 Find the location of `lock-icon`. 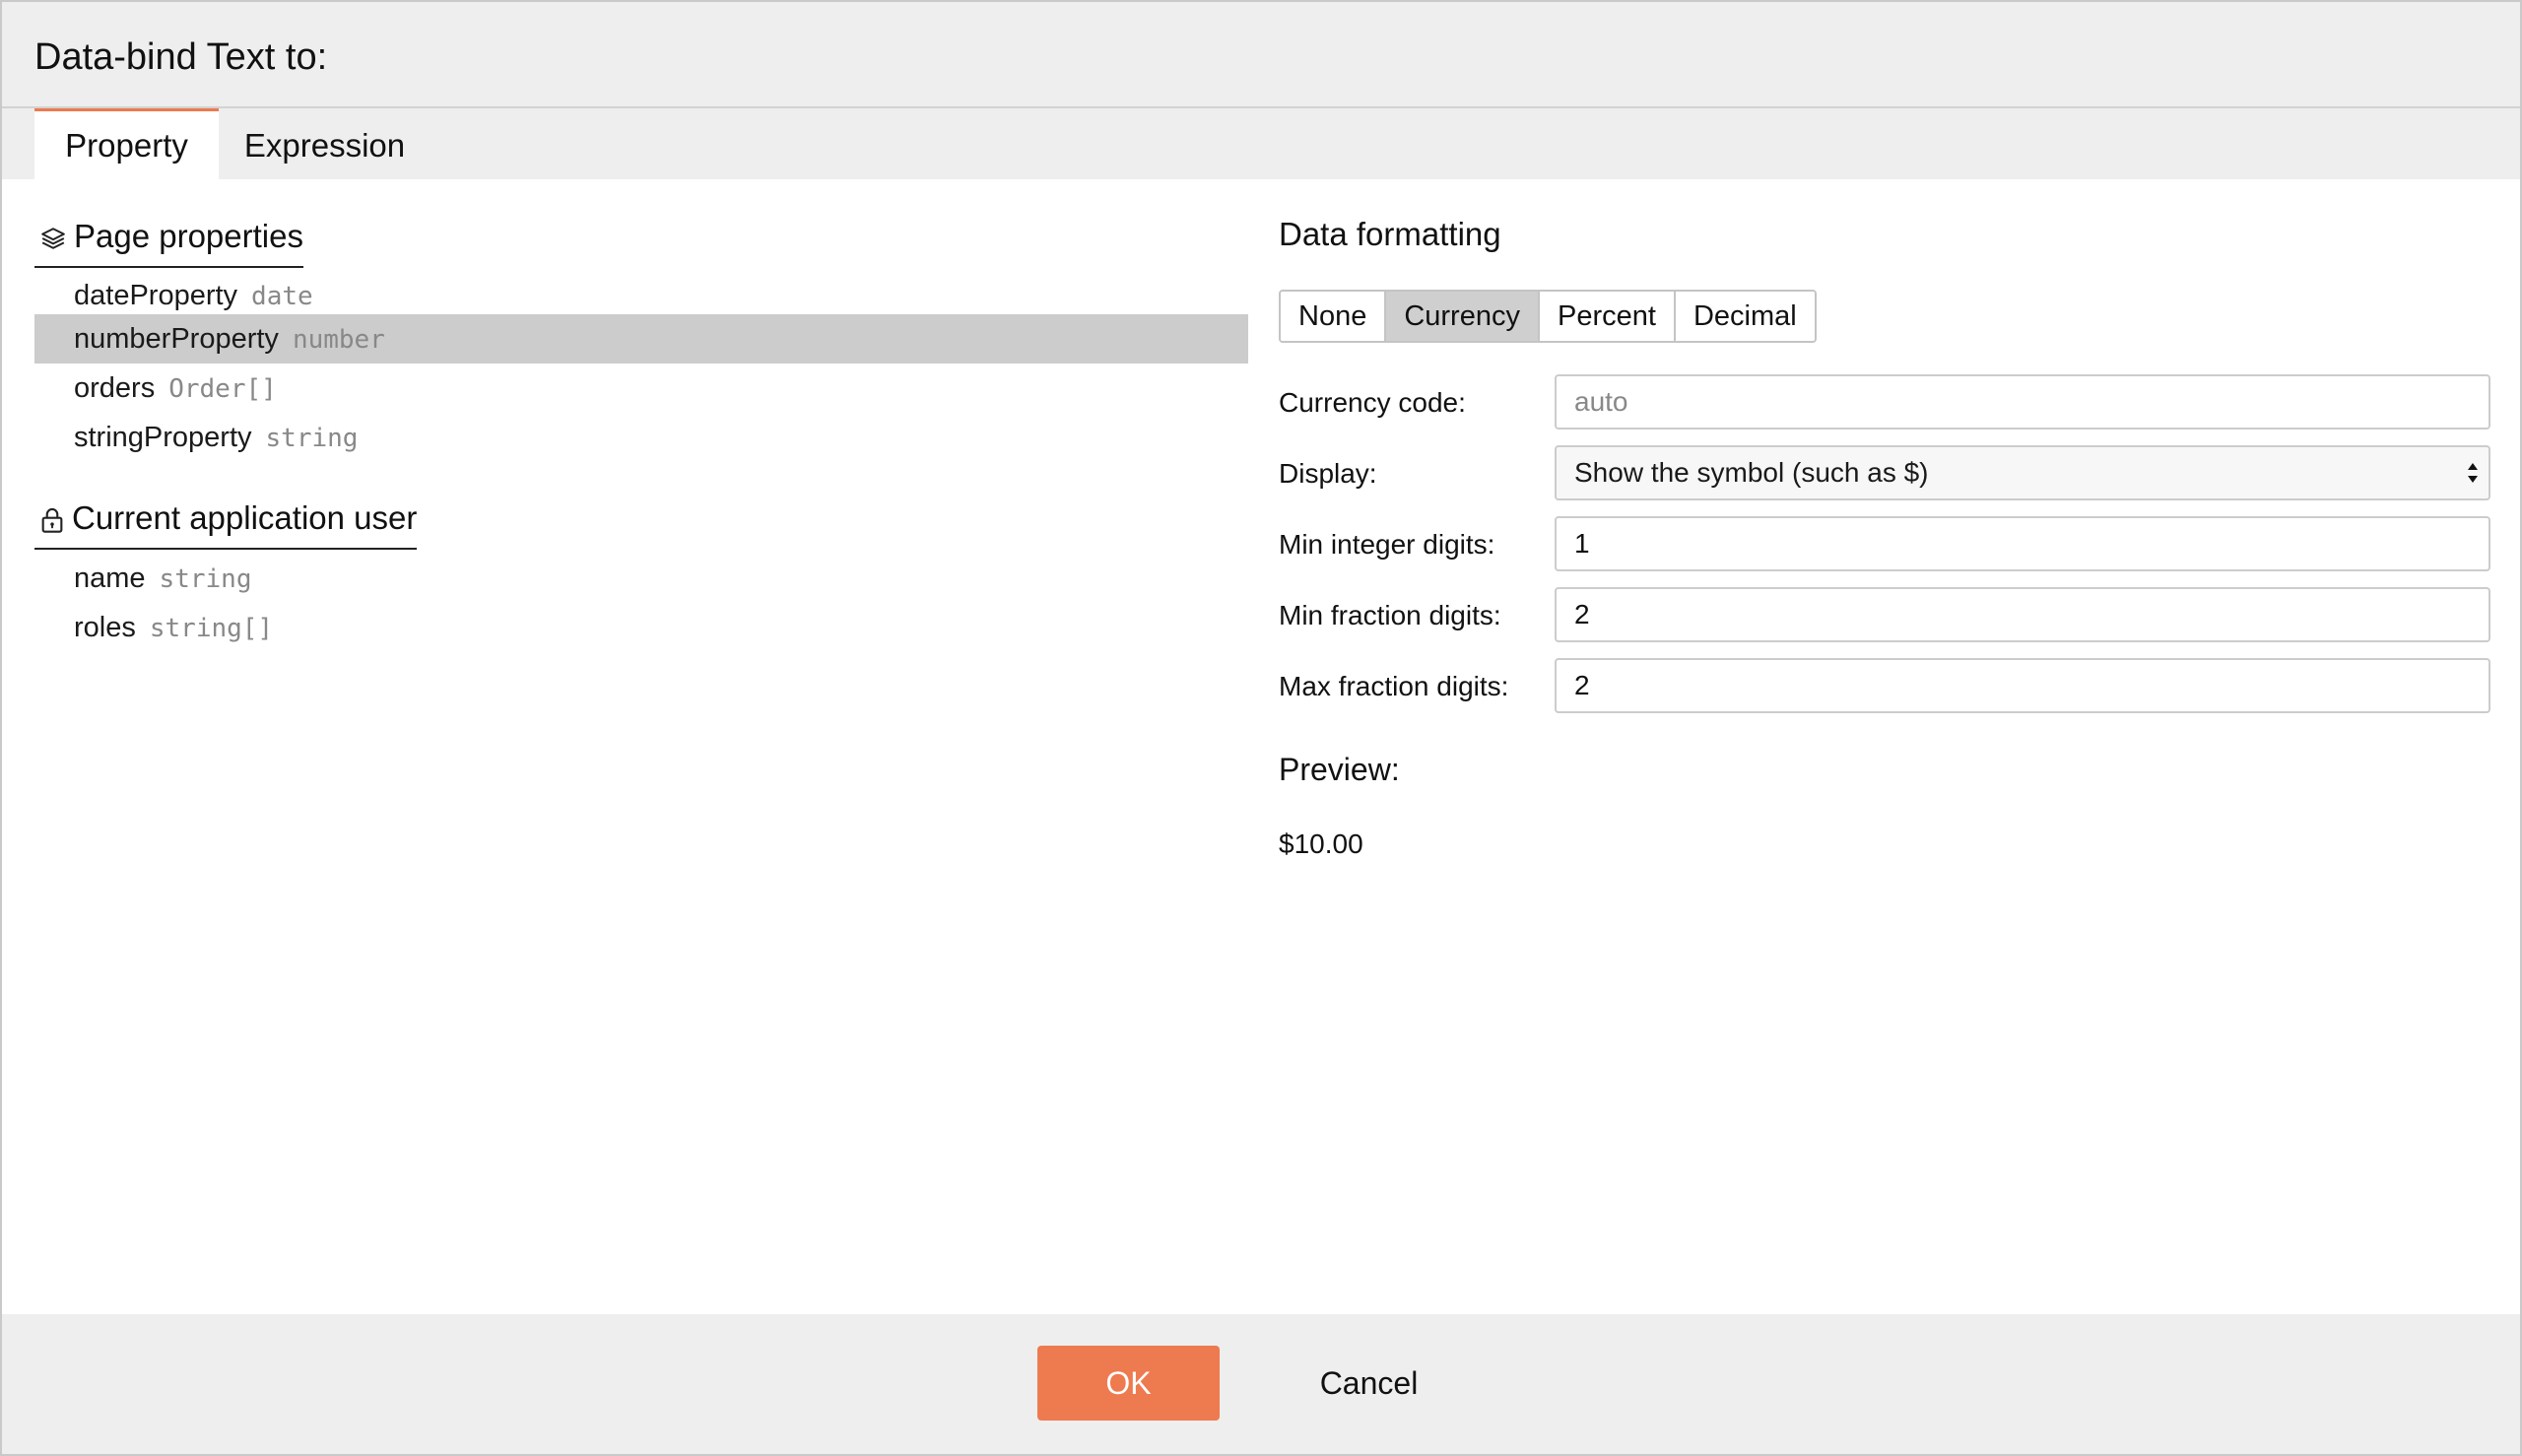

lock-icon is located at coordinates (52, 520).